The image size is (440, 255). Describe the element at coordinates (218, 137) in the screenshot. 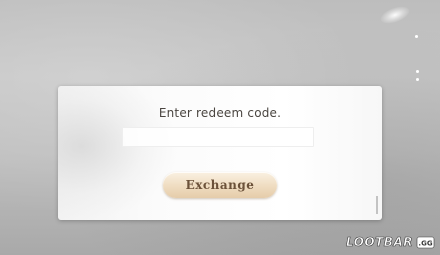

I see `redeem-code-input` at that location.